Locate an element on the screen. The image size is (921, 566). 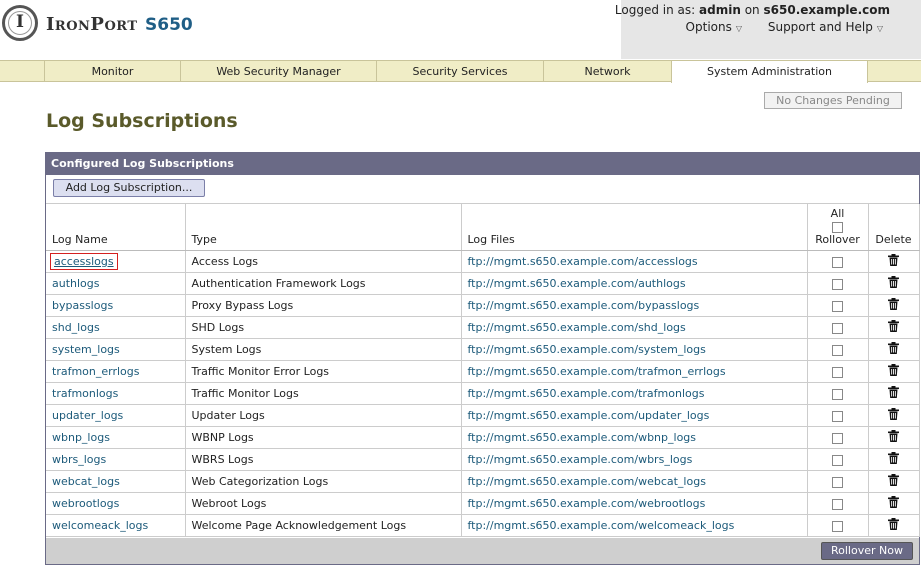
log-name-link: trafmon_errlogs is located at coordinates (95, 371).